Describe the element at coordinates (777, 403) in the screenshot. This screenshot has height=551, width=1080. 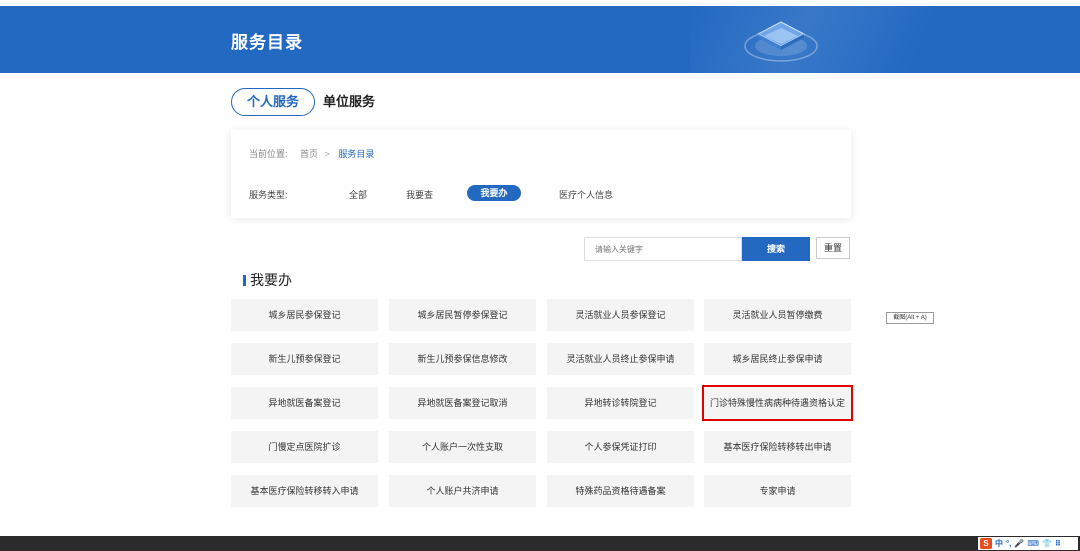
I see `service-item-highlighted: 门诊特殊慢性病病种待遇资格认定` at that location.